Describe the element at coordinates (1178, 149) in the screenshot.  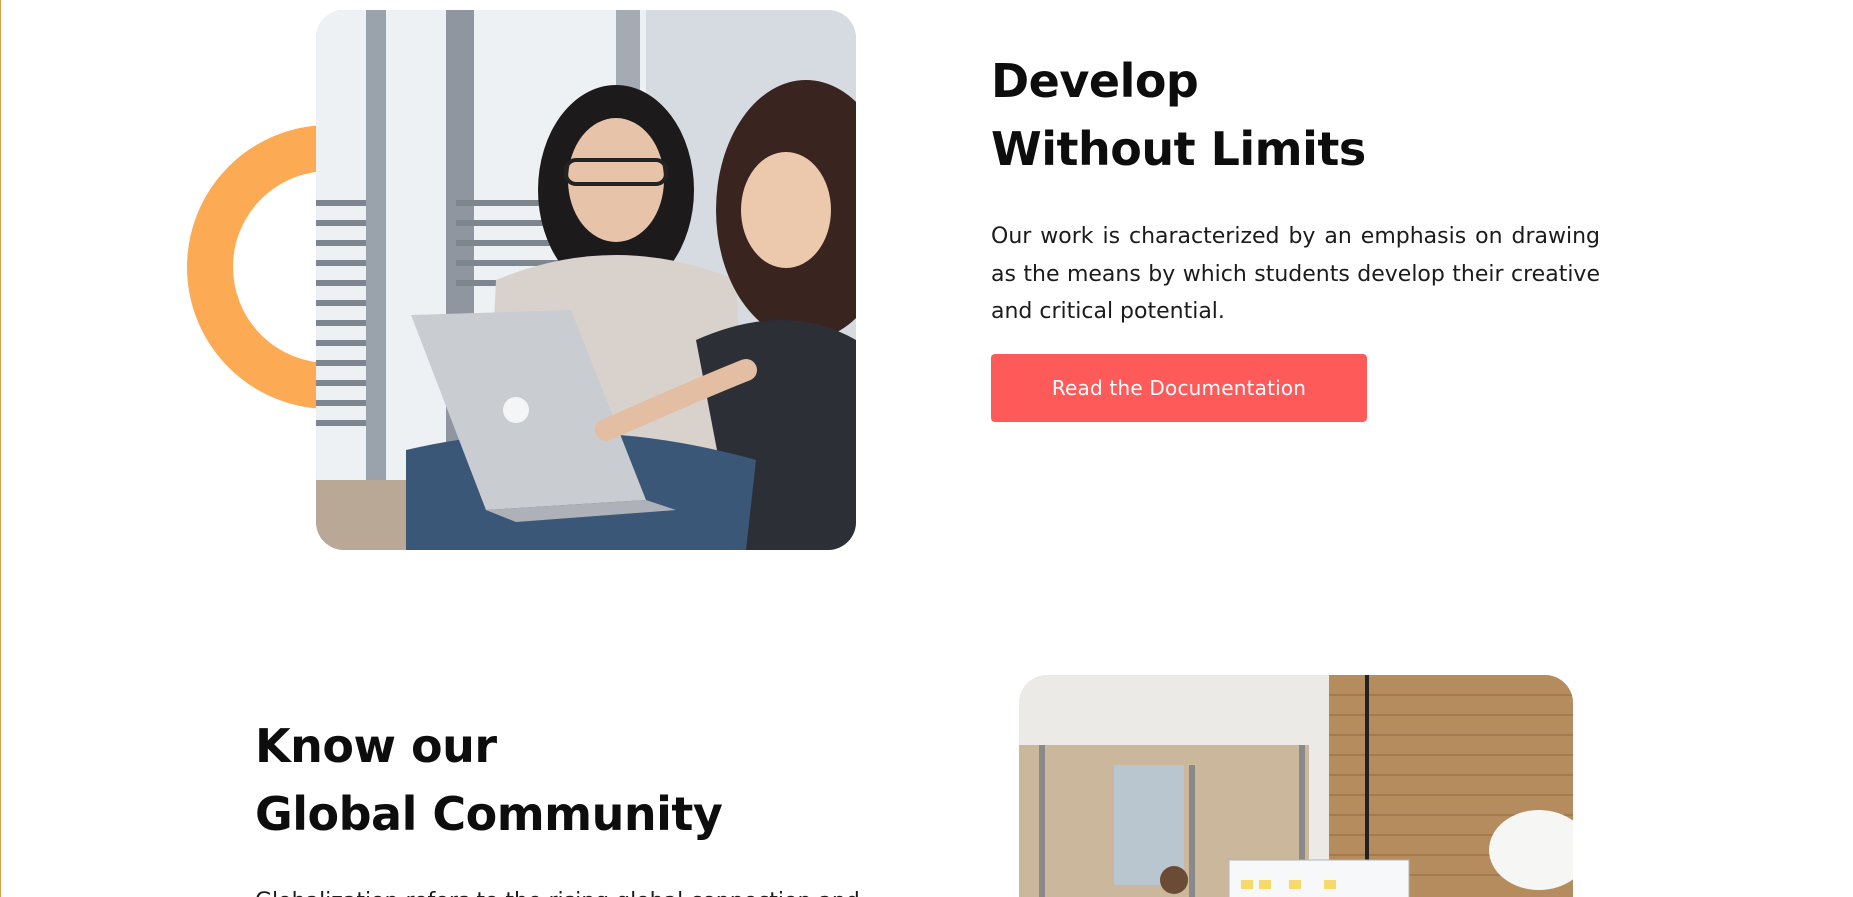
I see `develop-heading-line2: Without Limits` at that location.